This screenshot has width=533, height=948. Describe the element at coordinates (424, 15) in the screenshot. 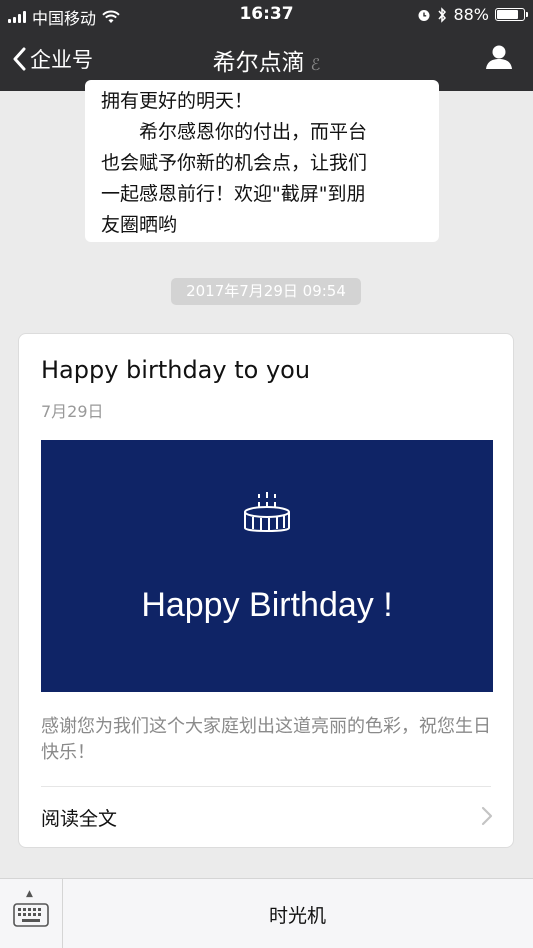

I see `alarm-icon` at that location.